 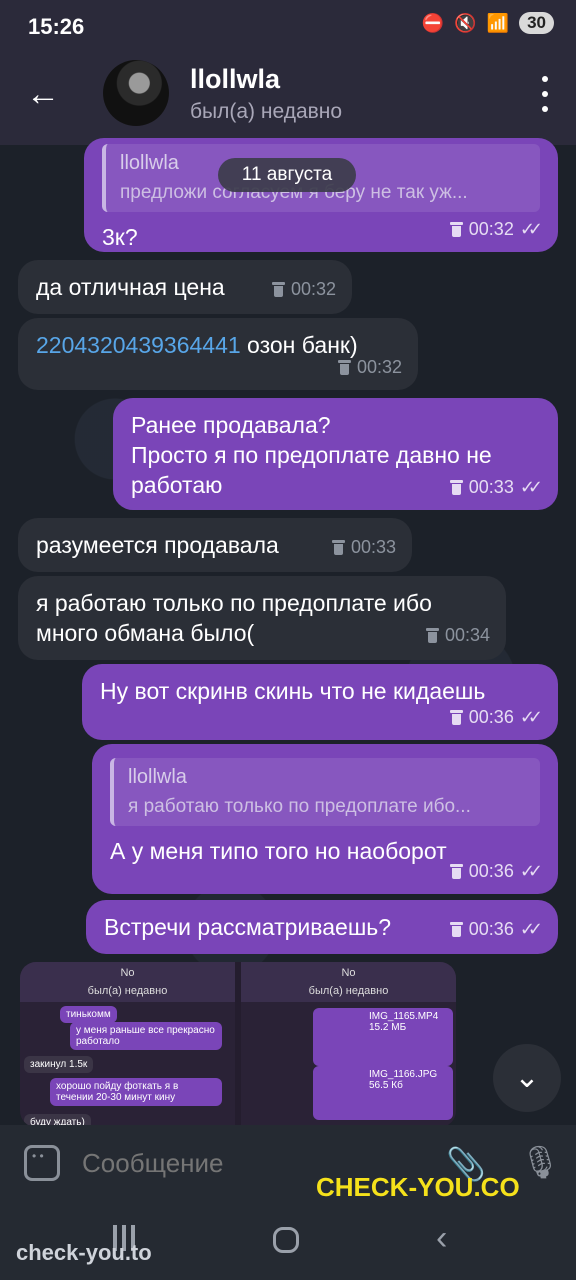 I want to click on home-icon, so click(x=286, y=1240).